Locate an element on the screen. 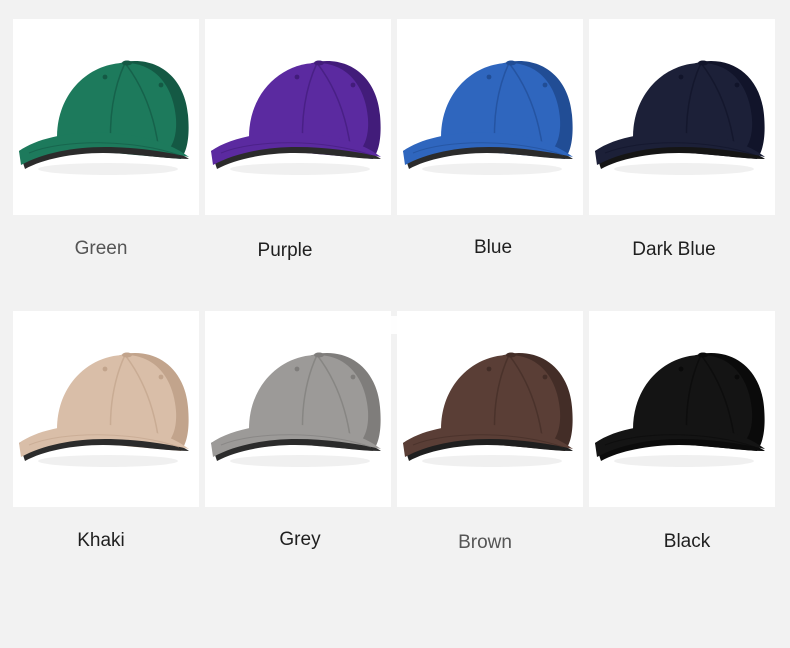  product-tile-purple is located at coordinates (298, 117).